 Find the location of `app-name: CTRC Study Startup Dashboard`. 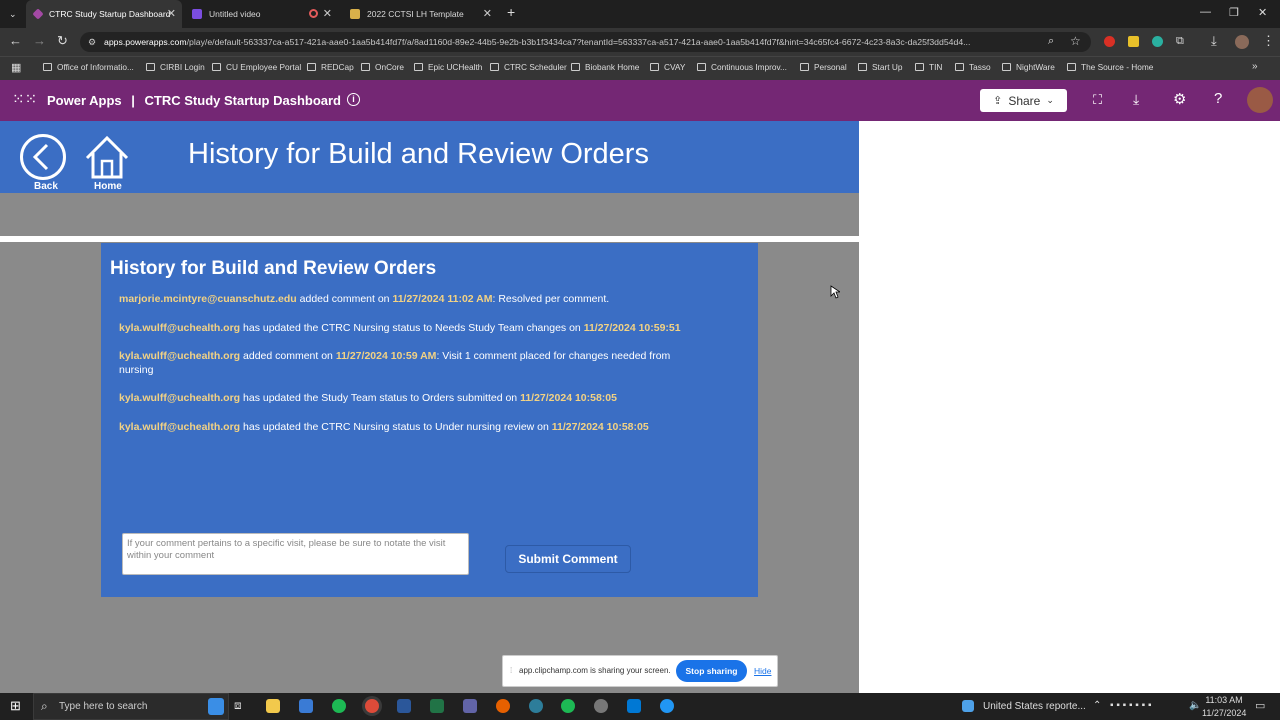

app-name: CTRC Study Startup Dashboard is located at coordinates (243, 100).